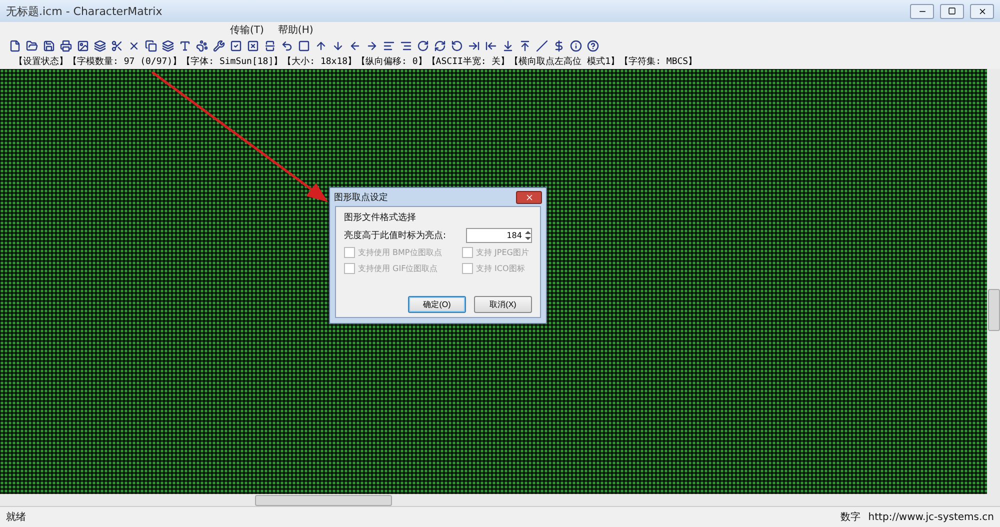  I want to click on dialog-button: 取消(X), so click(503, 304).